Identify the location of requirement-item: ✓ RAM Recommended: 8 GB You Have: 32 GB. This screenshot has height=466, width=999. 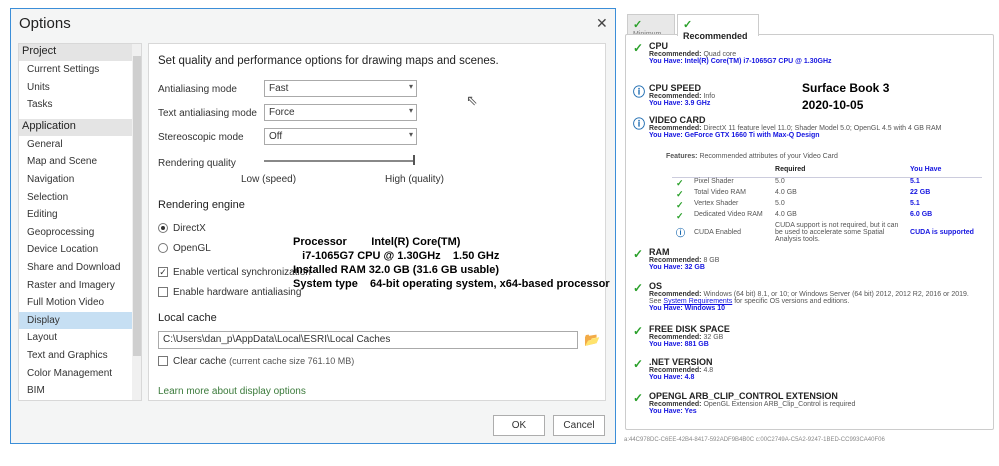
(676, 259).